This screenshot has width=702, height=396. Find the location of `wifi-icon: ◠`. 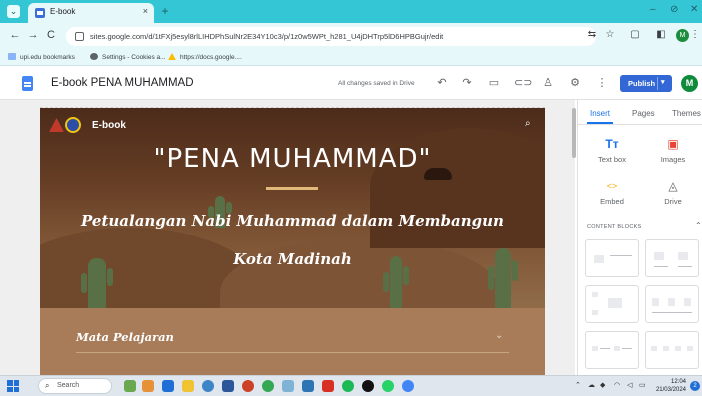

wifi-icon: ◠ is located at coordinates (617, 385).